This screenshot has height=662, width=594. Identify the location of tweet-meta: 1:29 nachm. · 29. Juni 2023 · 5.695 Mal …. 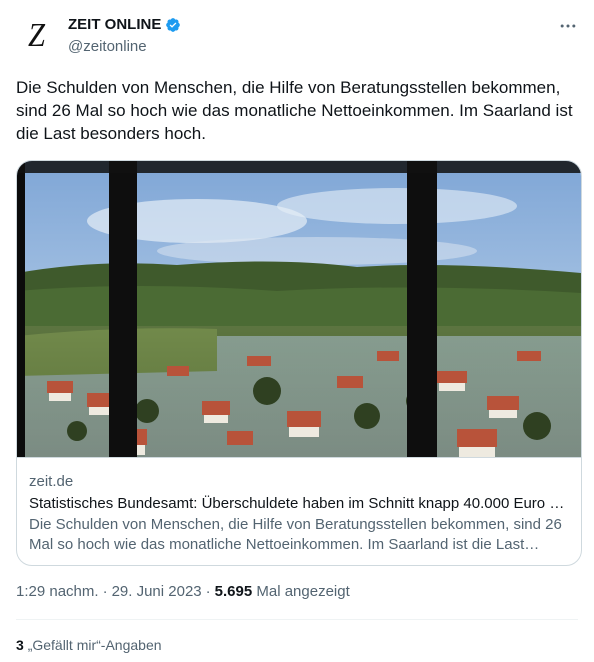
(183, 591).